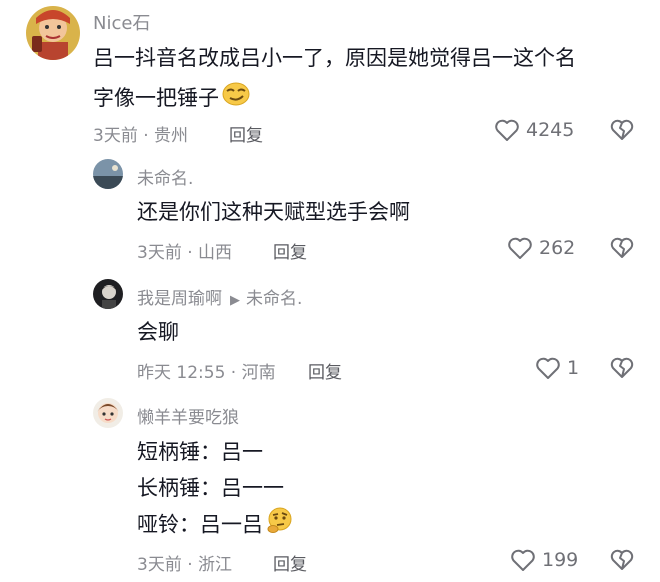 This screenshot has width=660, height=582. I want to click on comment-text-fragment: 字像一把锤子, so click(156, 98).